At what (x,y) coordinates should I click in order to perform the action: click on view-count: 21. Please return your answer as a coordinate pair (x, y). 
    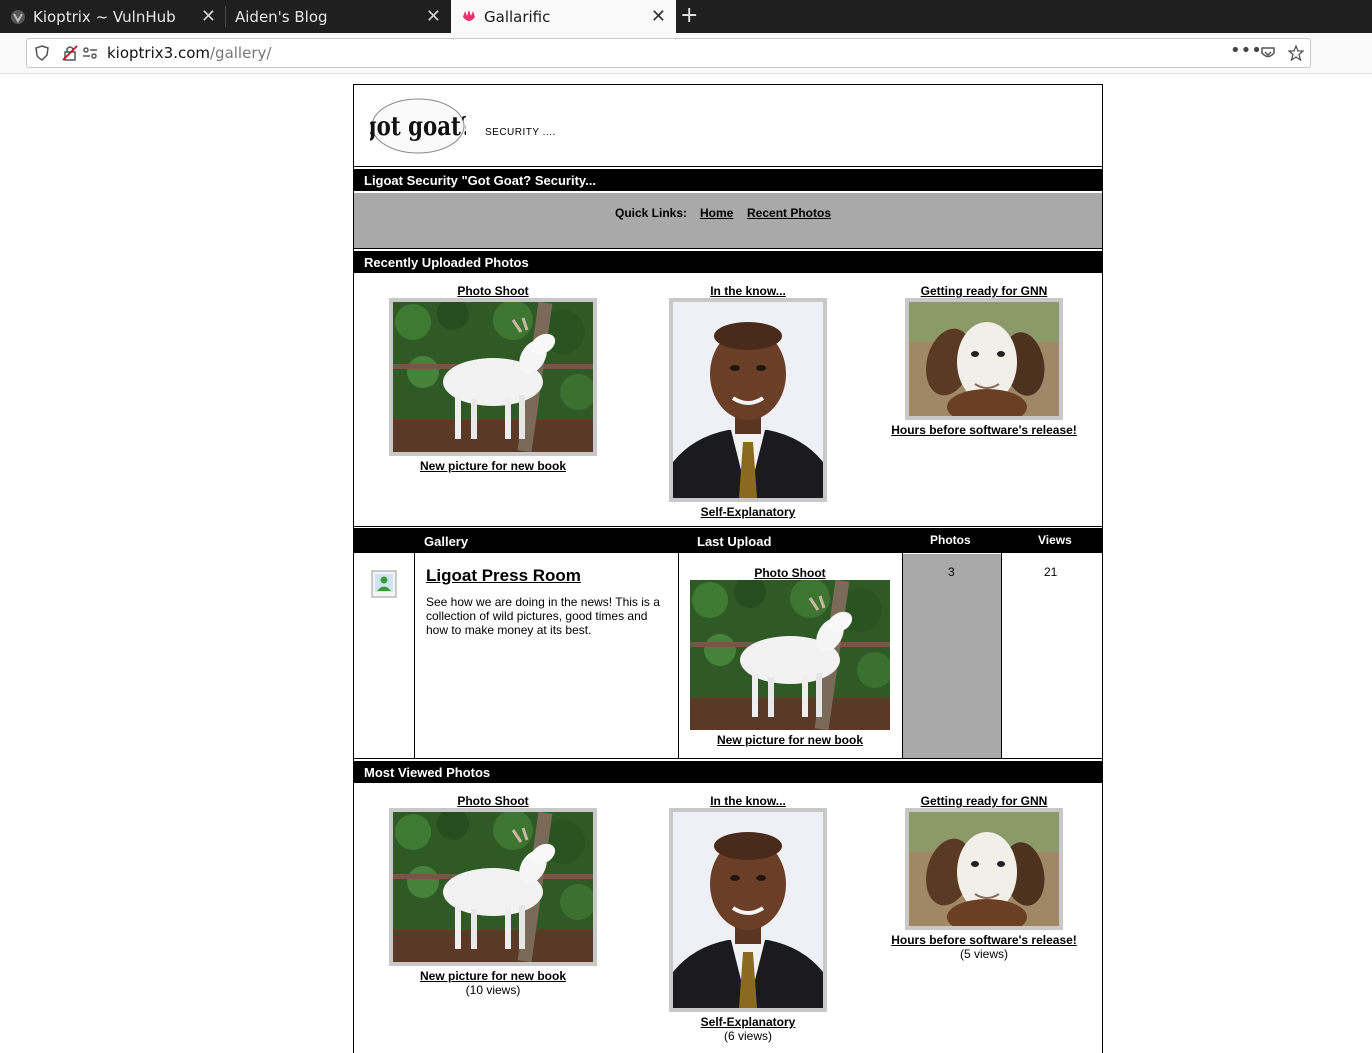
    Looking at the image, I should click on (1051, 572).